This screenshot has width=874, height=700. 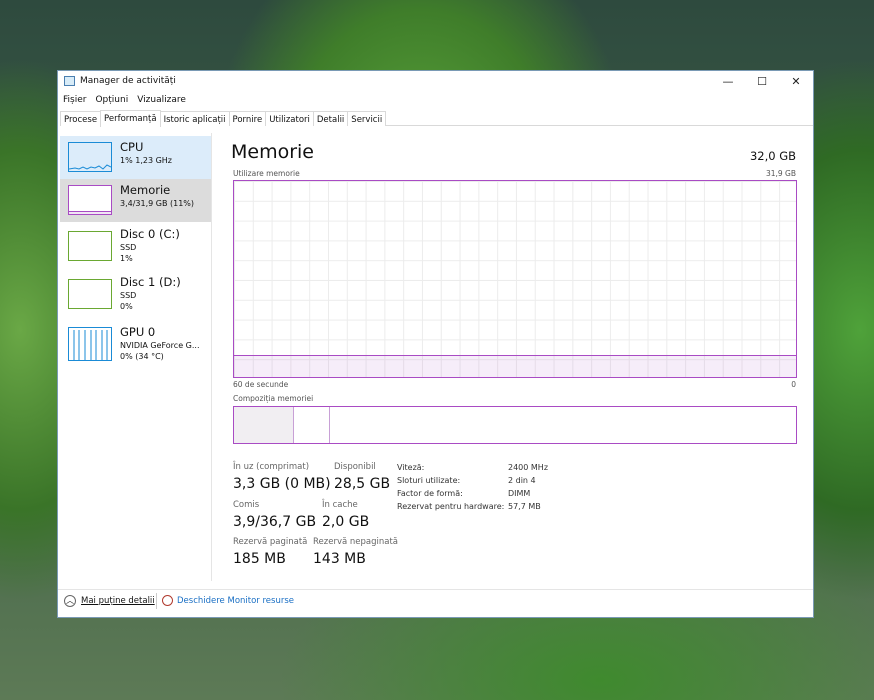 I want to click on spec-label: Viteză:, so click(x=411, y=467).